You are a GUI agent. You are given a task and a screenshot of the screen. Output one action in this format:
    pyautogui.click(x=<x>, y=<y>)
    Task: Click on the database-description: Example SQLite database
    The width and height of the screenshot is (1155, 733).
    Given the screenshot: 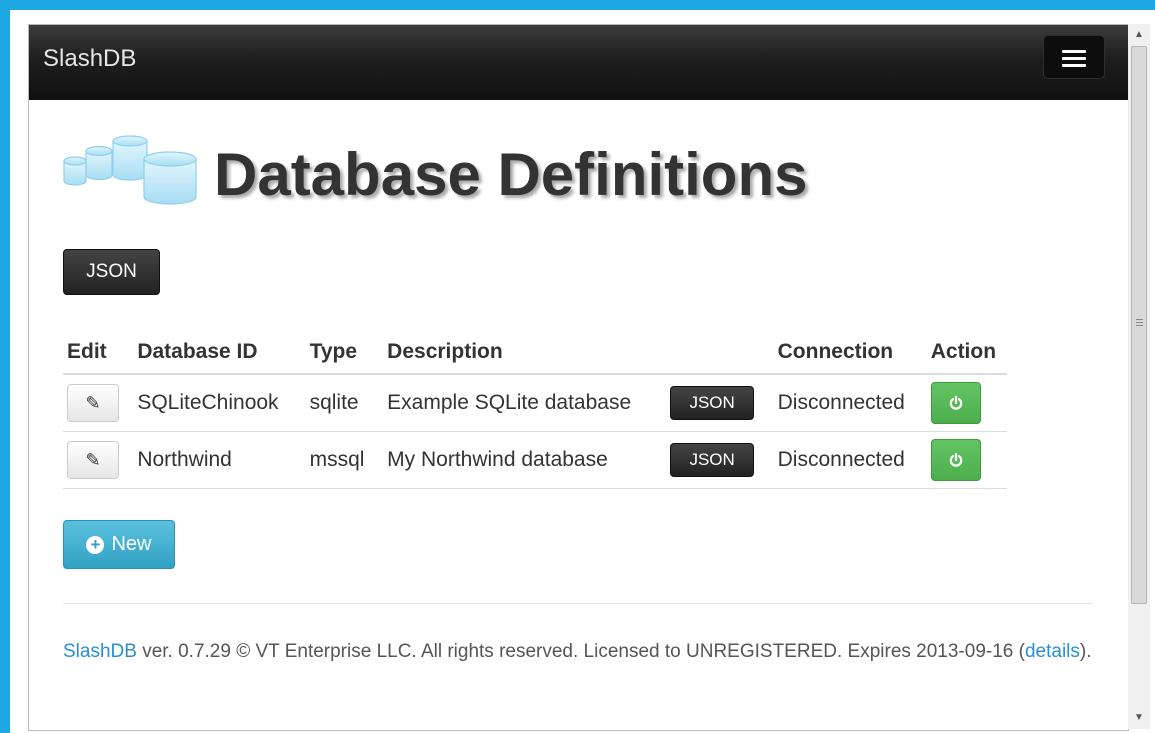 What is the action you would take?
    pyautogui.click(x=521, y=403)
    